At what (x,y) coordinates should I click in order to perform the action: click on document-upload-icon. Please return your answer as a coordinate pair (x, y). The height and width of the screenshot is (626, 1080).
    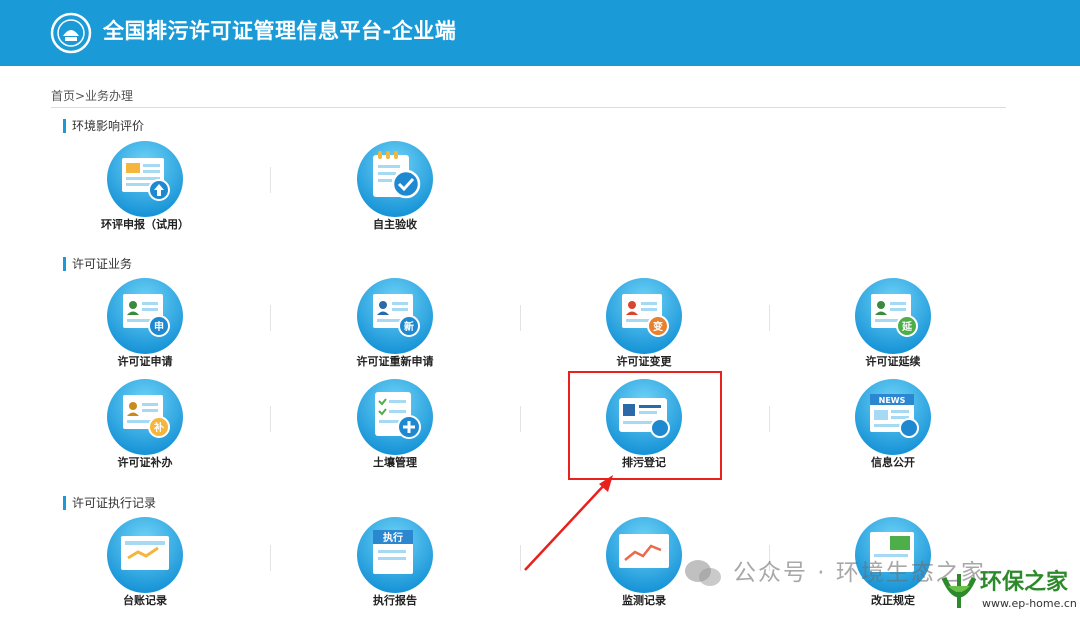
    Looking at the image, I should click on (145, 179).